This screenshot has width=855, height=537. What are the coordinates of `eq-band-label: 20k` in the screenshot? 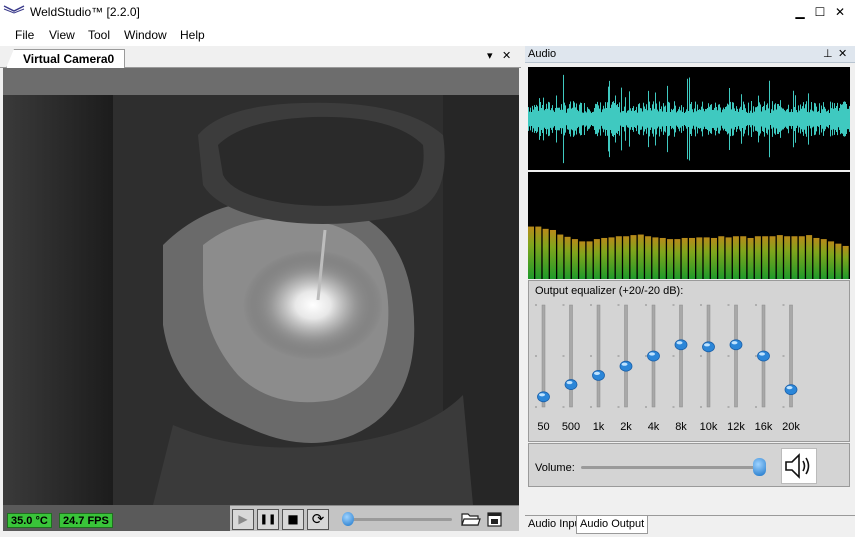 It's located at (791, 427).